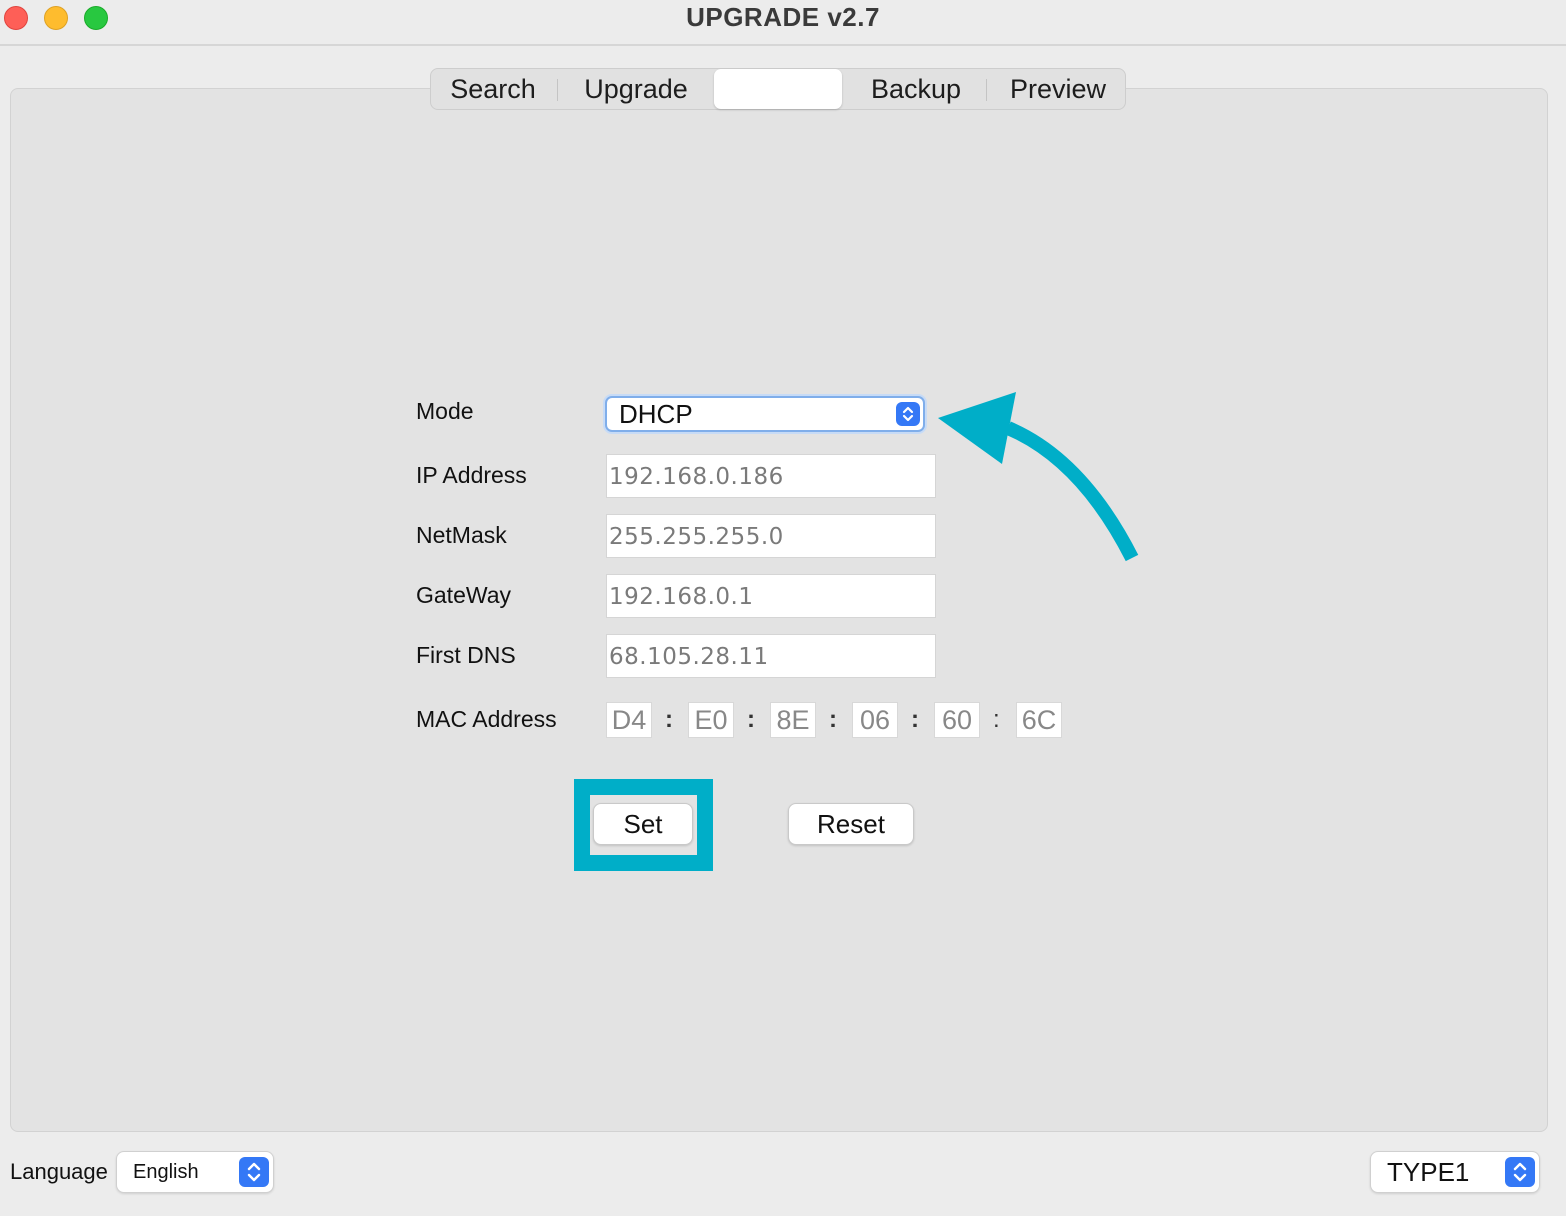 Image resolution: width=1566 pixels, height=1216 pixels. I want to click on language-select: English, so click(195, 1172).